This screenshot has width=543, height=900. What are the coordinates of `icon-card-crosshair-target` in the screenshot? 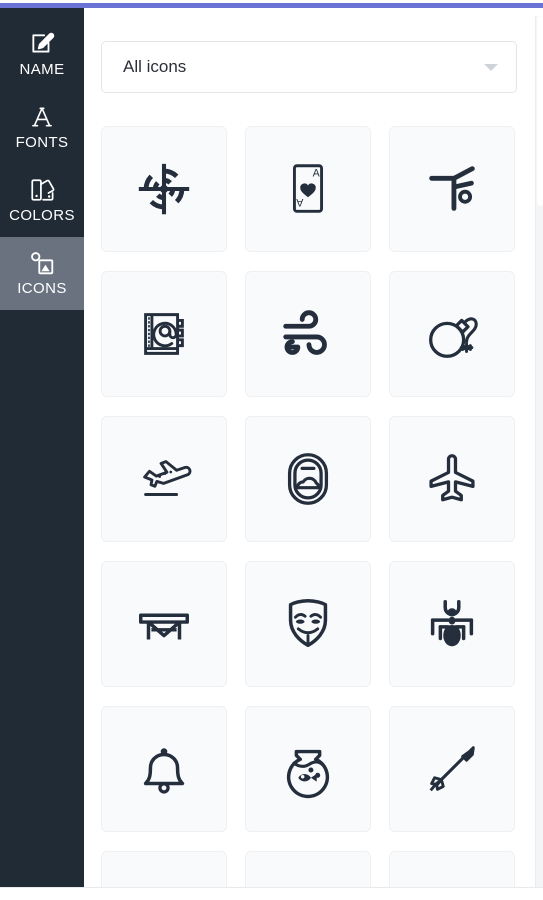 It's located at (164, 189).